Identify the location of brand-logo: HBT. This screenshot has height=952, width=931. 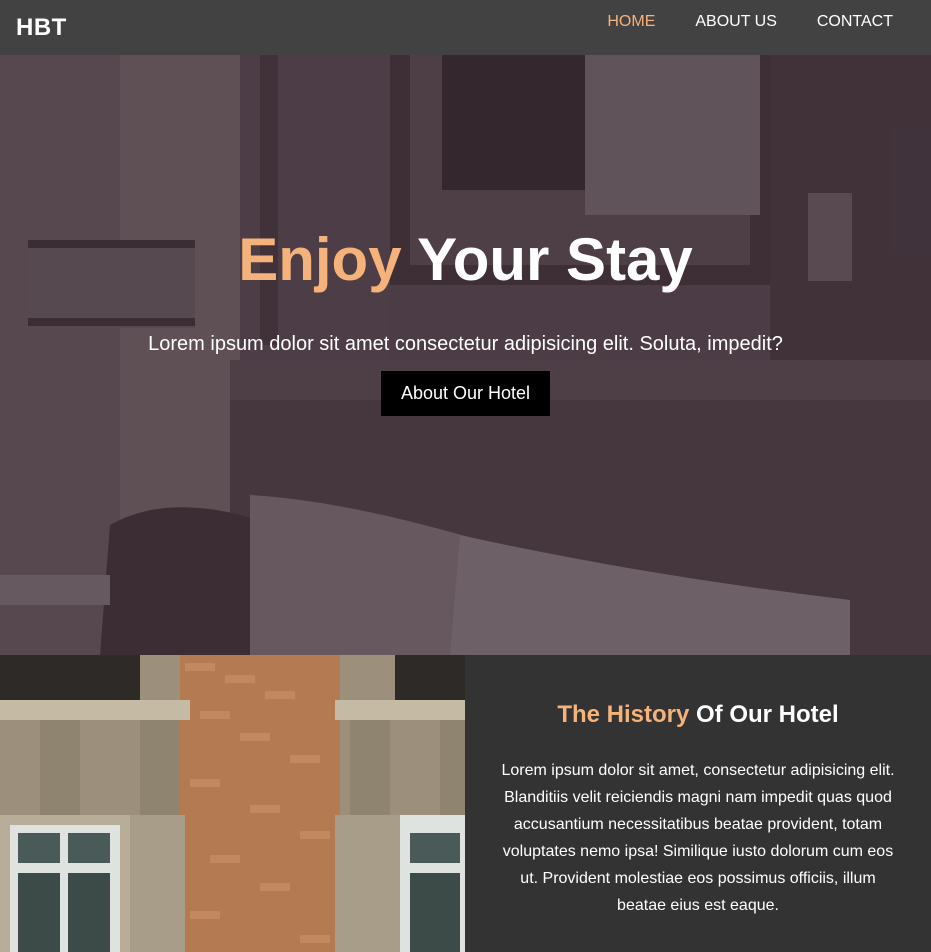
(41, 28).